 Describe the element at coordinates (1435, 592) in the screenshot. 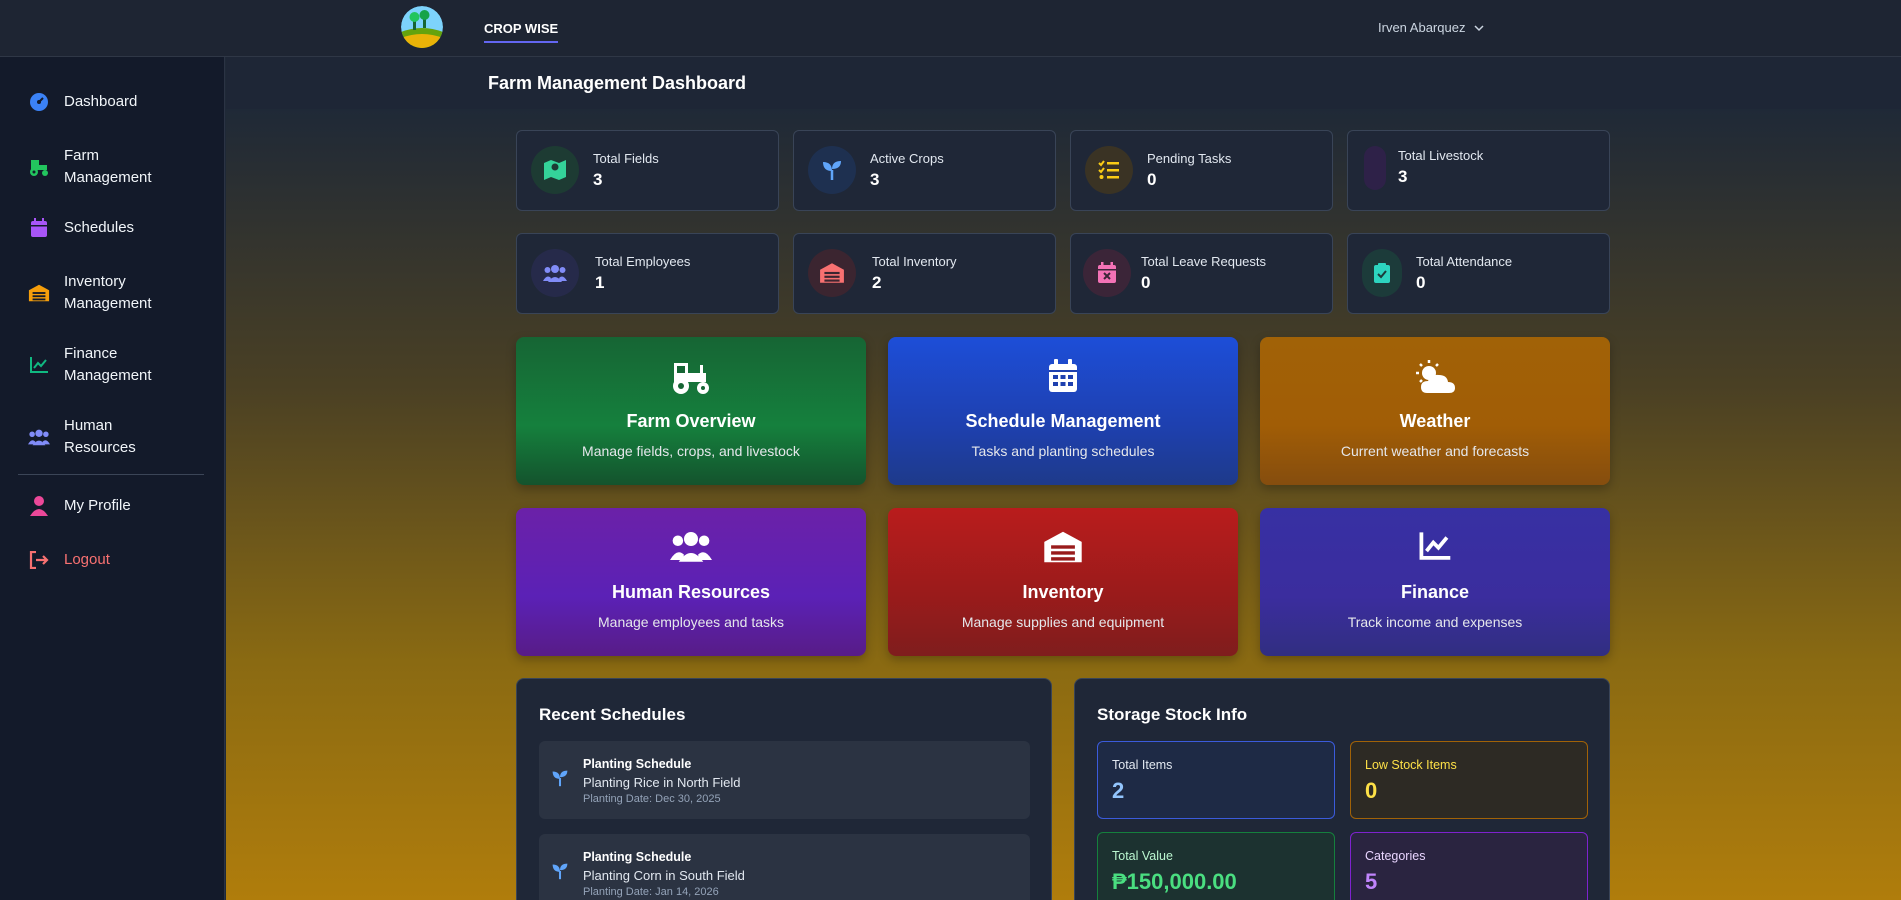

I see `tile-title: Finance` at that location.